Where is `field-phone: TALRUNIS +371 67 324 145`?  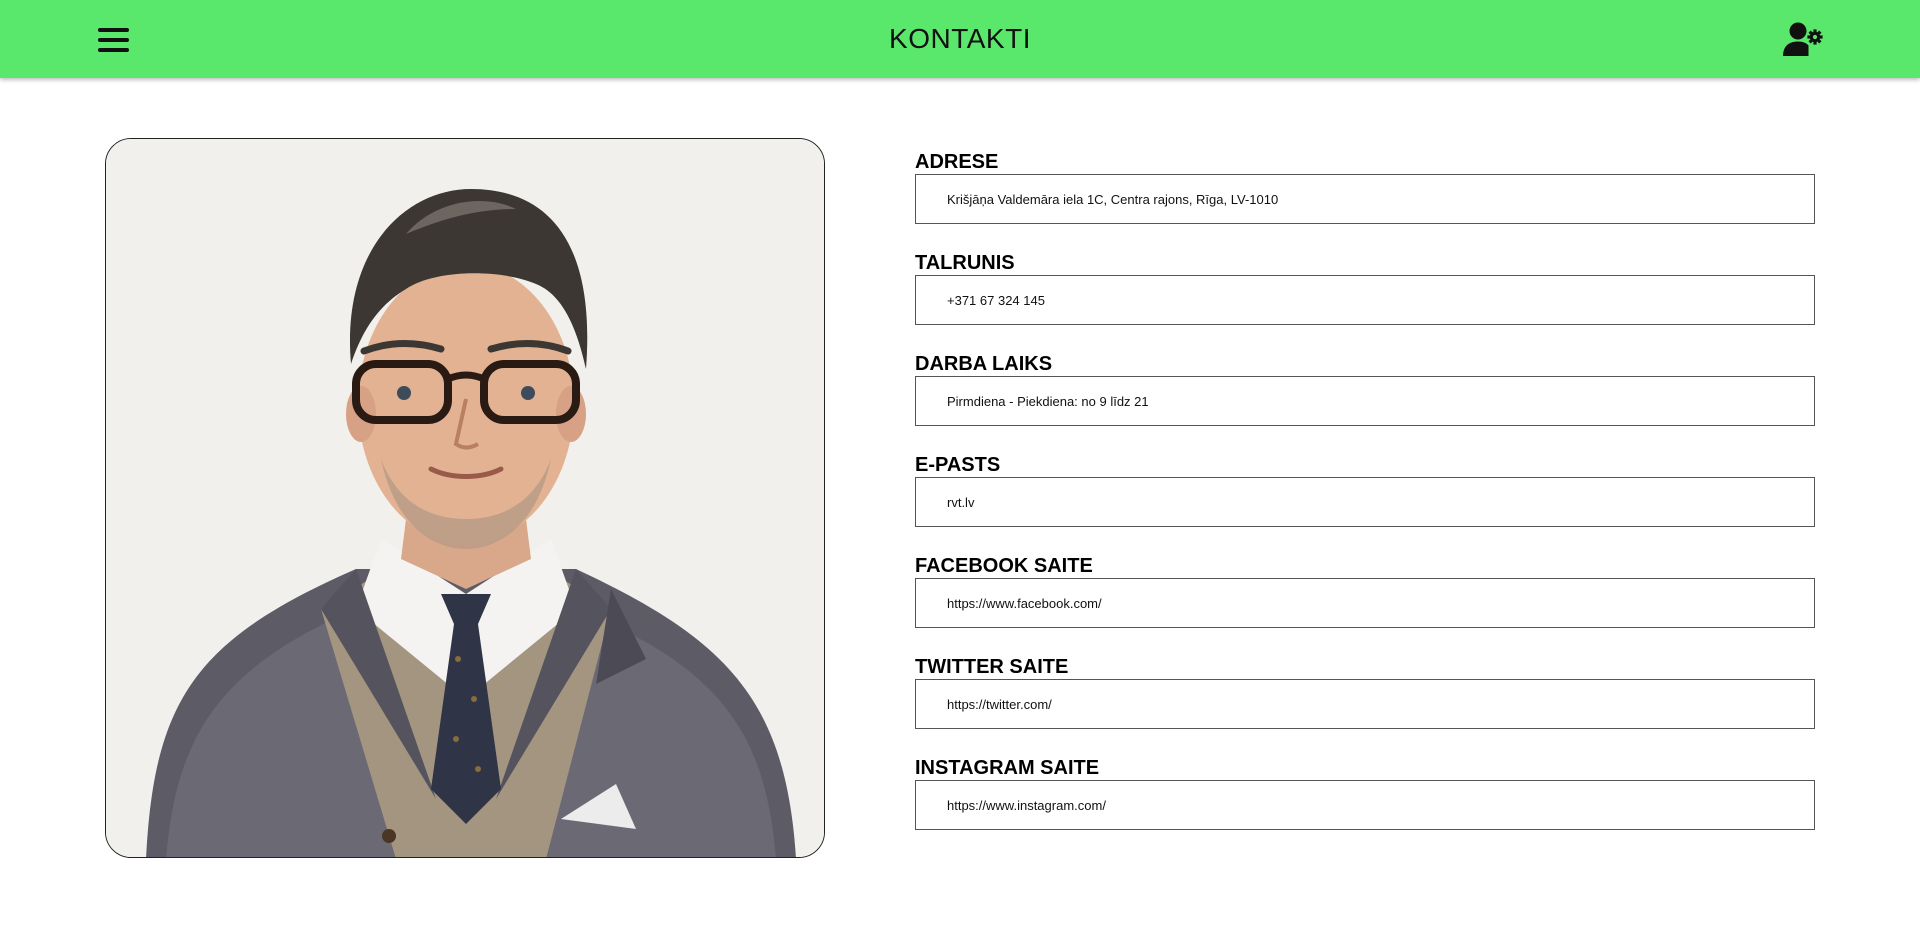
field-phone: TALRUNIS +371 67 324 145 is located at coordinates (1365, 288).